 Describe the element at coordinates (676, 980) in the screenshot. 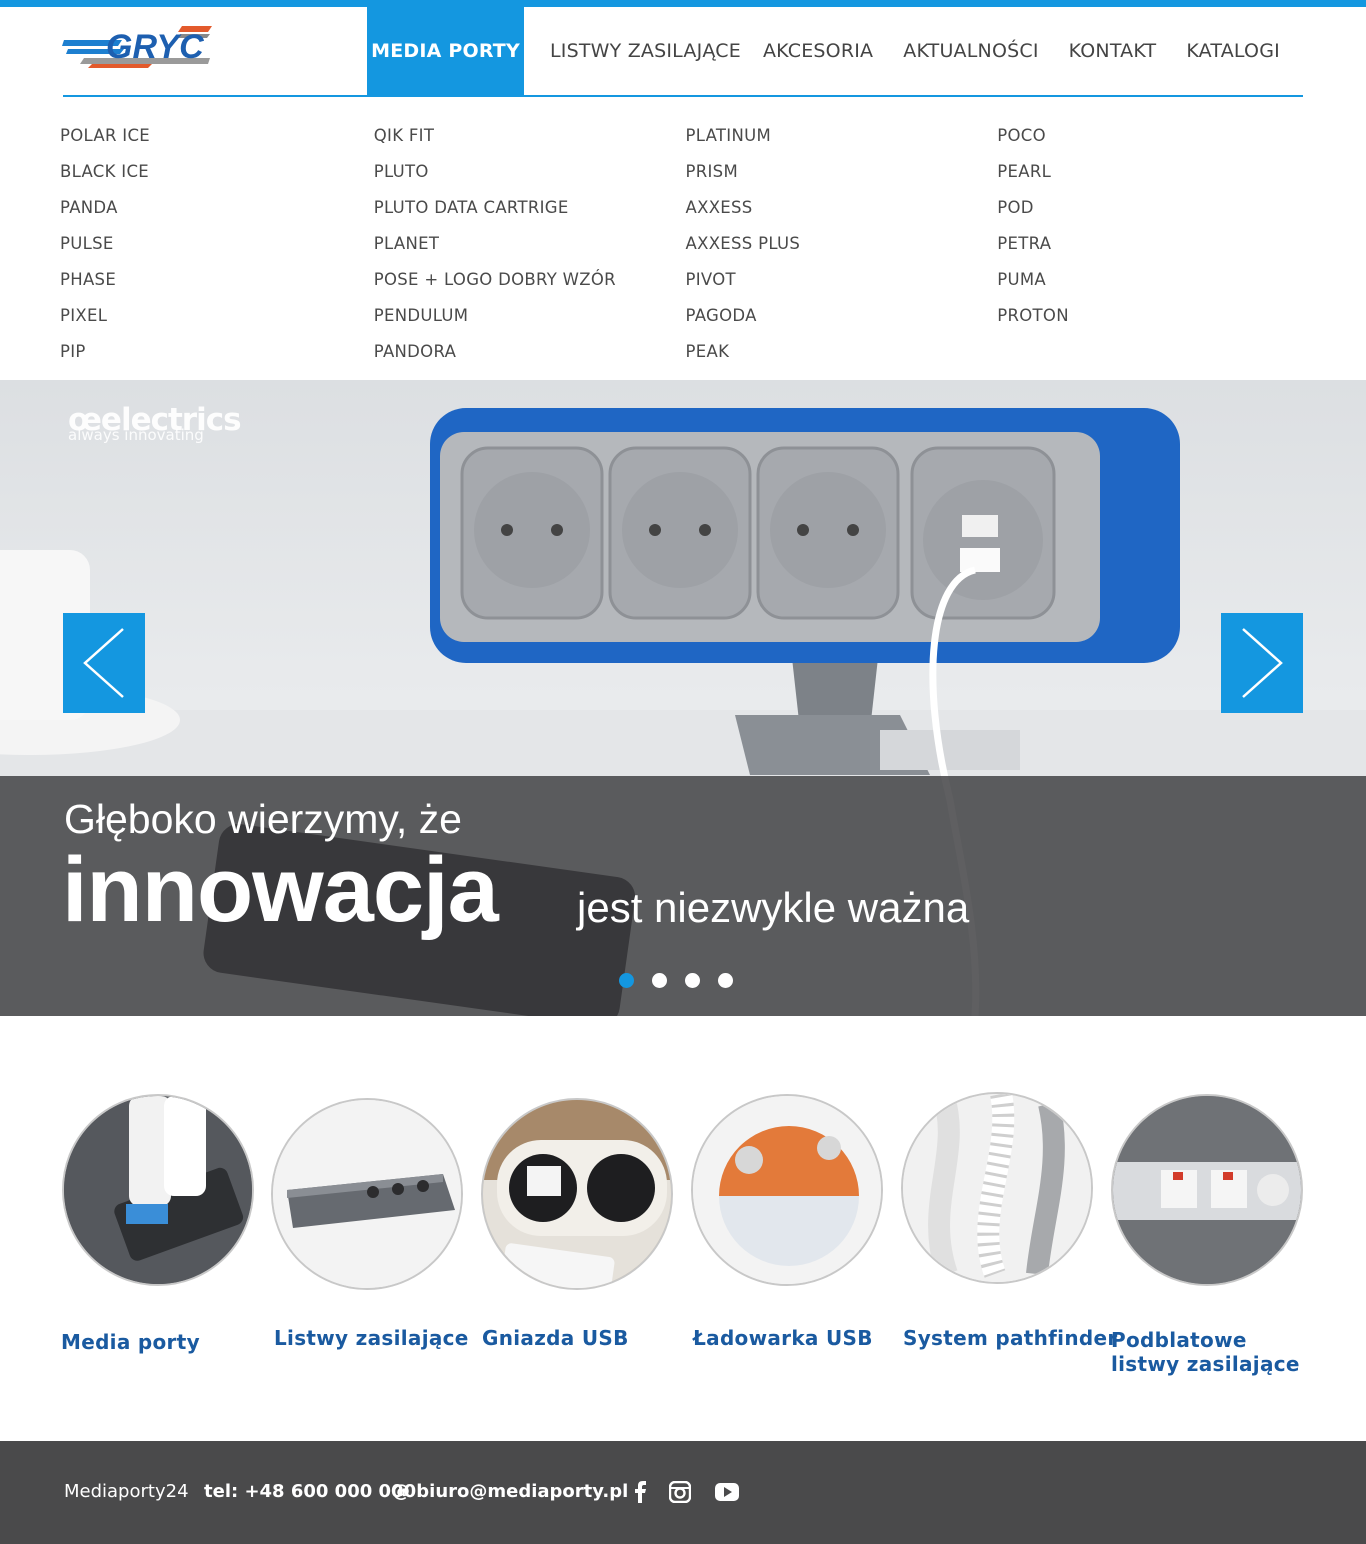

I see `slider-dots` at that location.